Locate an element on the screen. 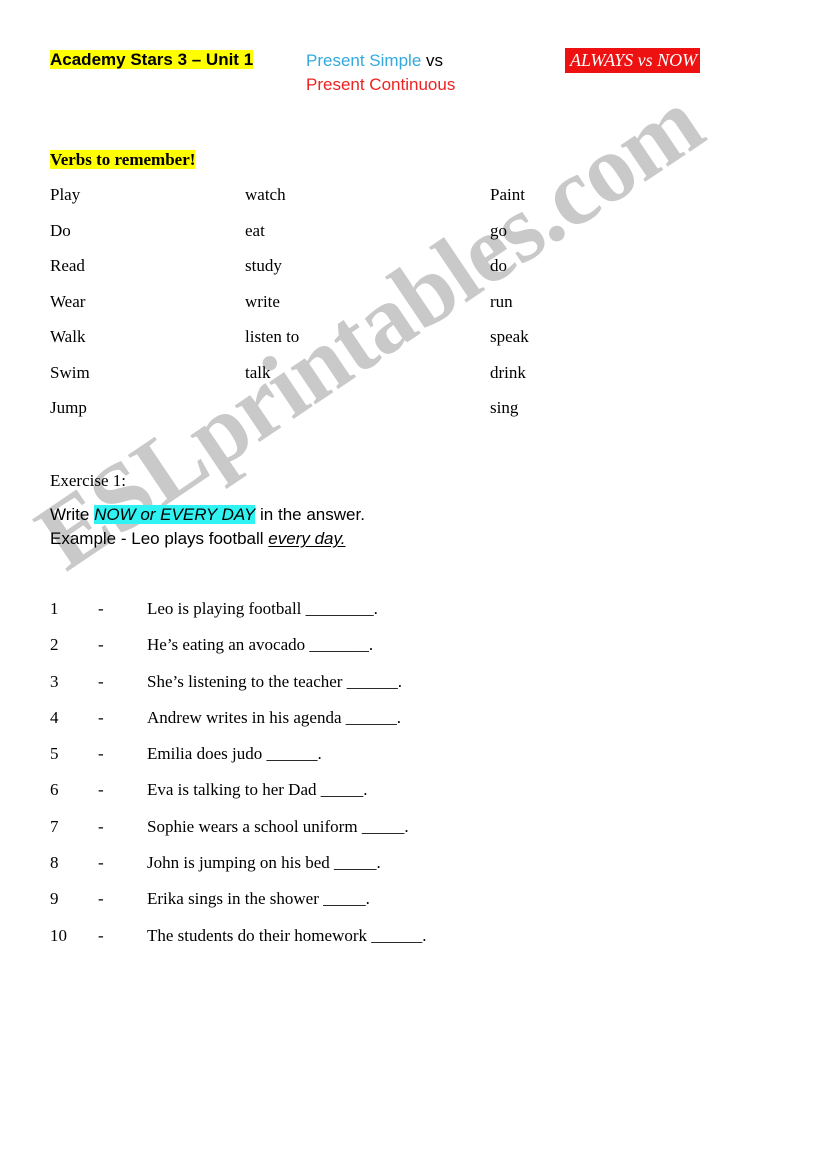 Image resolution: width=821 pixels, height=1161 pixels. instruction-prefix: Write is located at coordinates (72, 514).